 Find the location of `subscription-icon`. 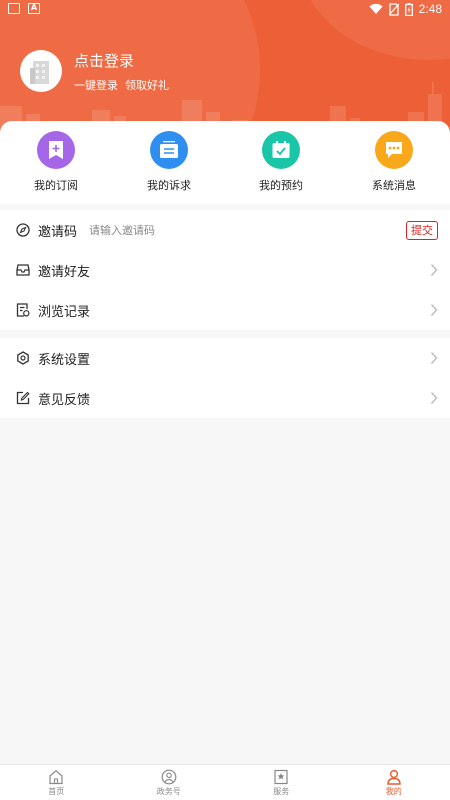

subscription-icon is located at coordinates (56, 150).